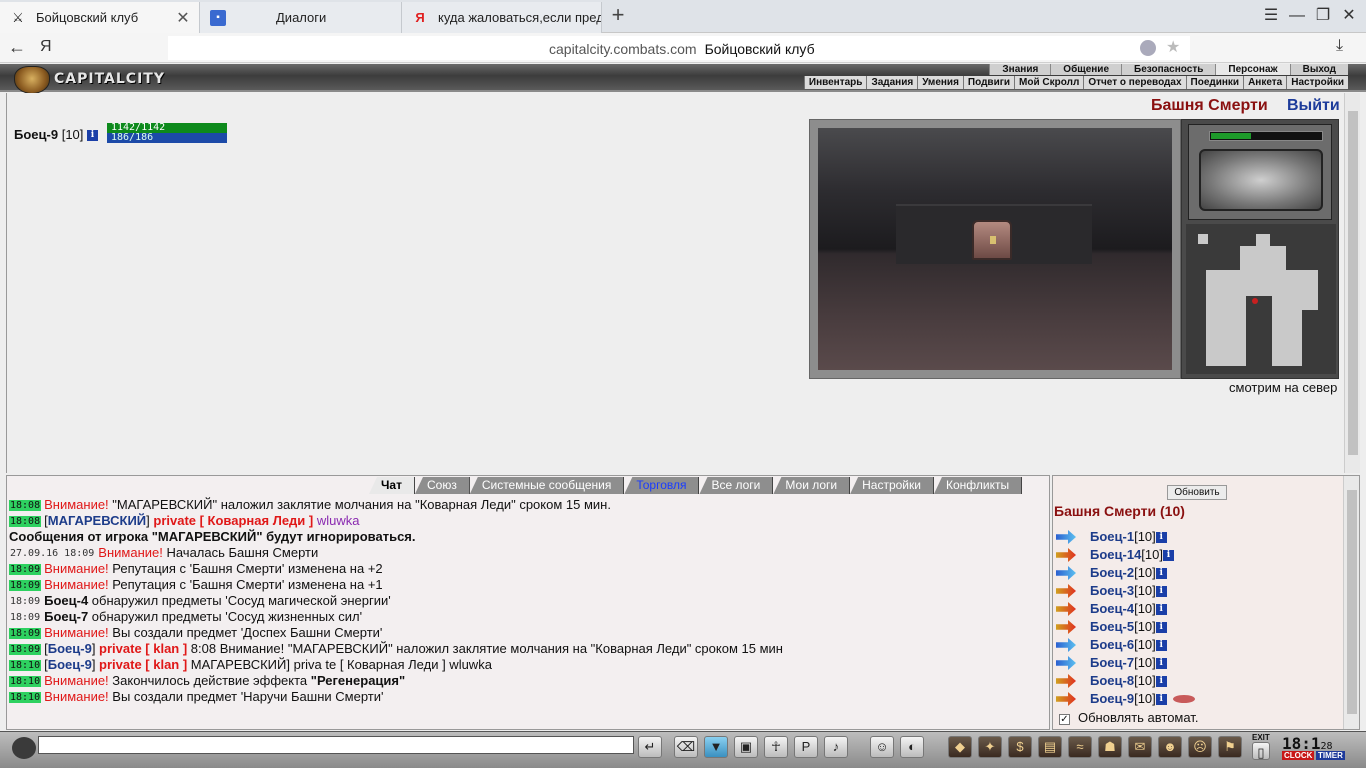 The image size is (1366, 768). I want to click on filter-icon: ▼, so click(716, 747).